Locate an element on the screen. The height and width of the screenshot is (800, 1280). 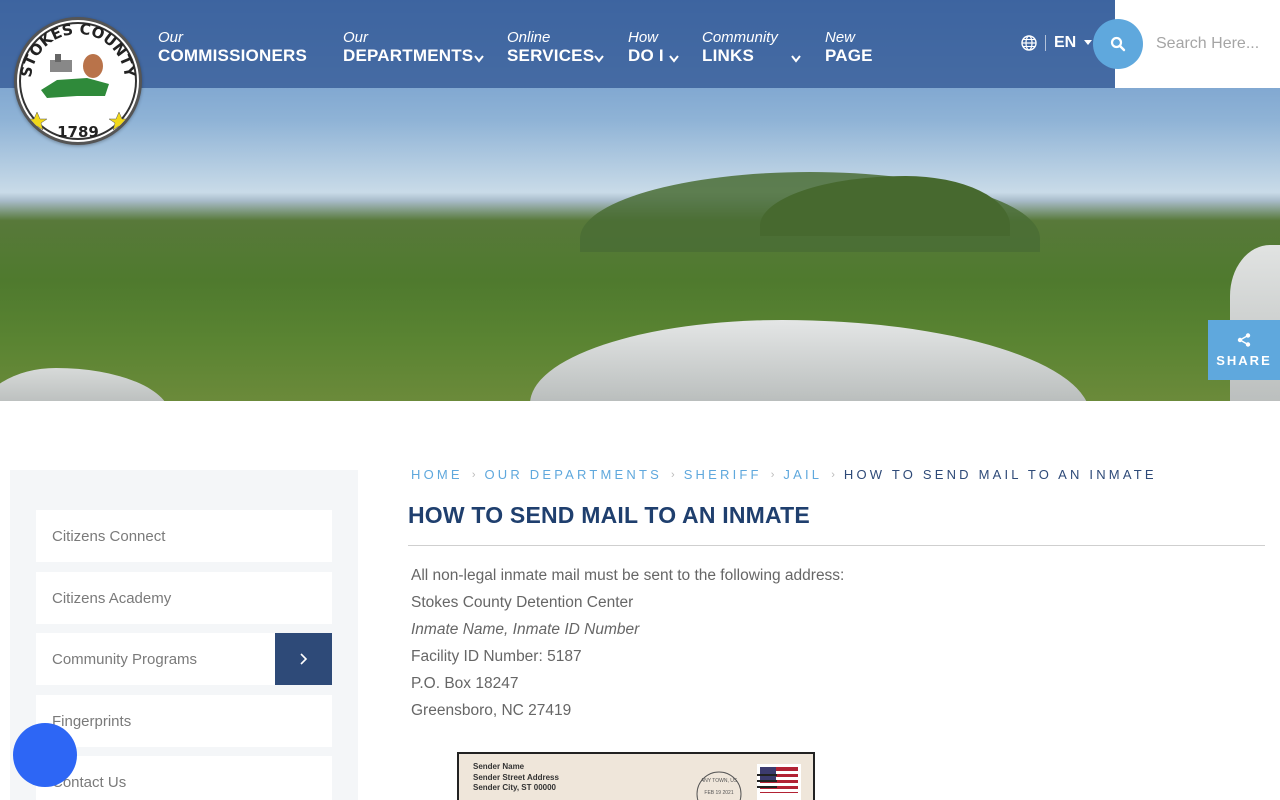
nav-departments: Our DEPARTMENTS is located at coordinates (413, 47).